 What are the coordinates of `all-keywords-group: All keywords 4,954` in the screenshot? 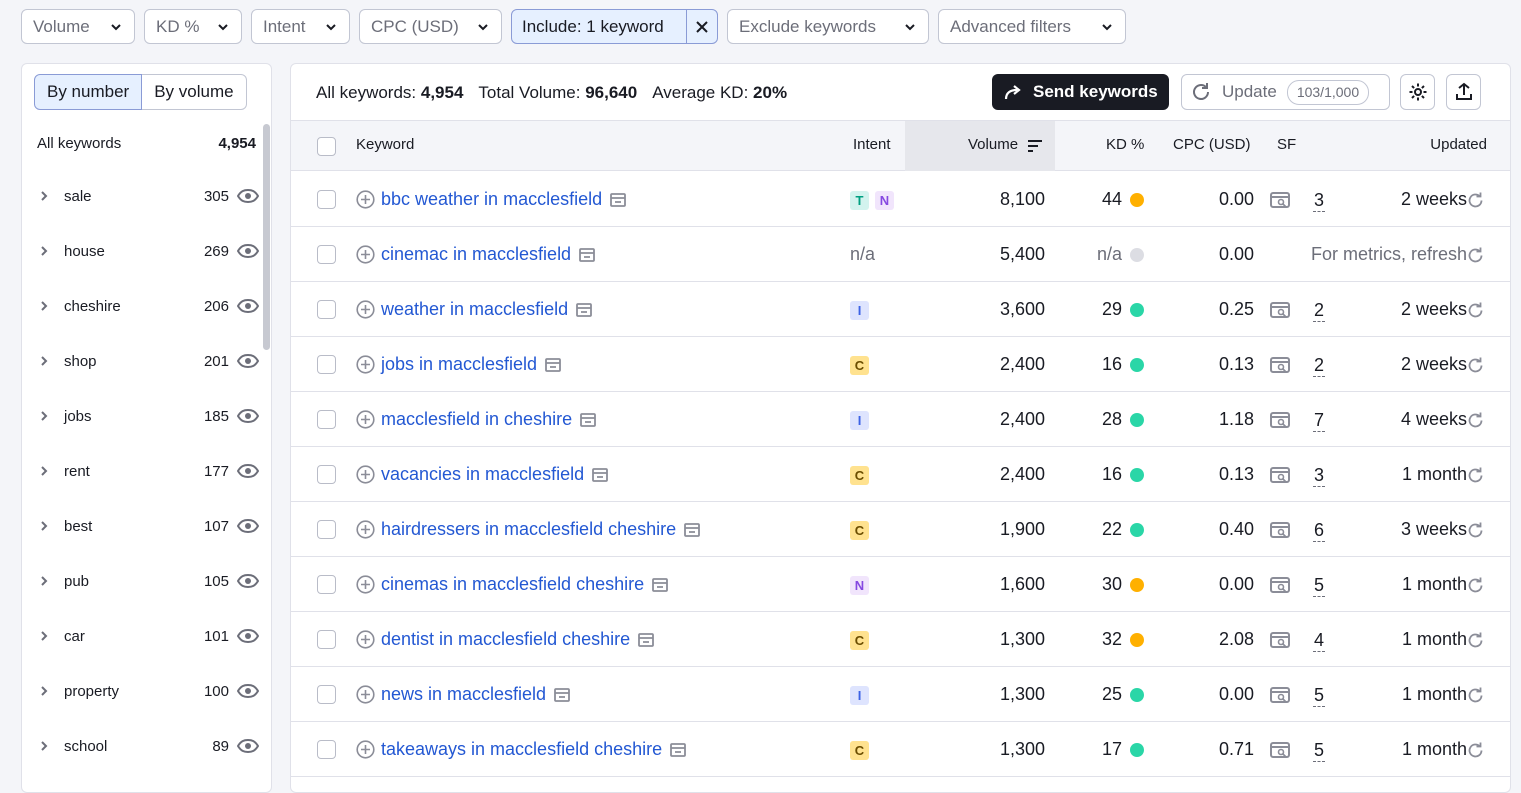 It's located at (146, 143).